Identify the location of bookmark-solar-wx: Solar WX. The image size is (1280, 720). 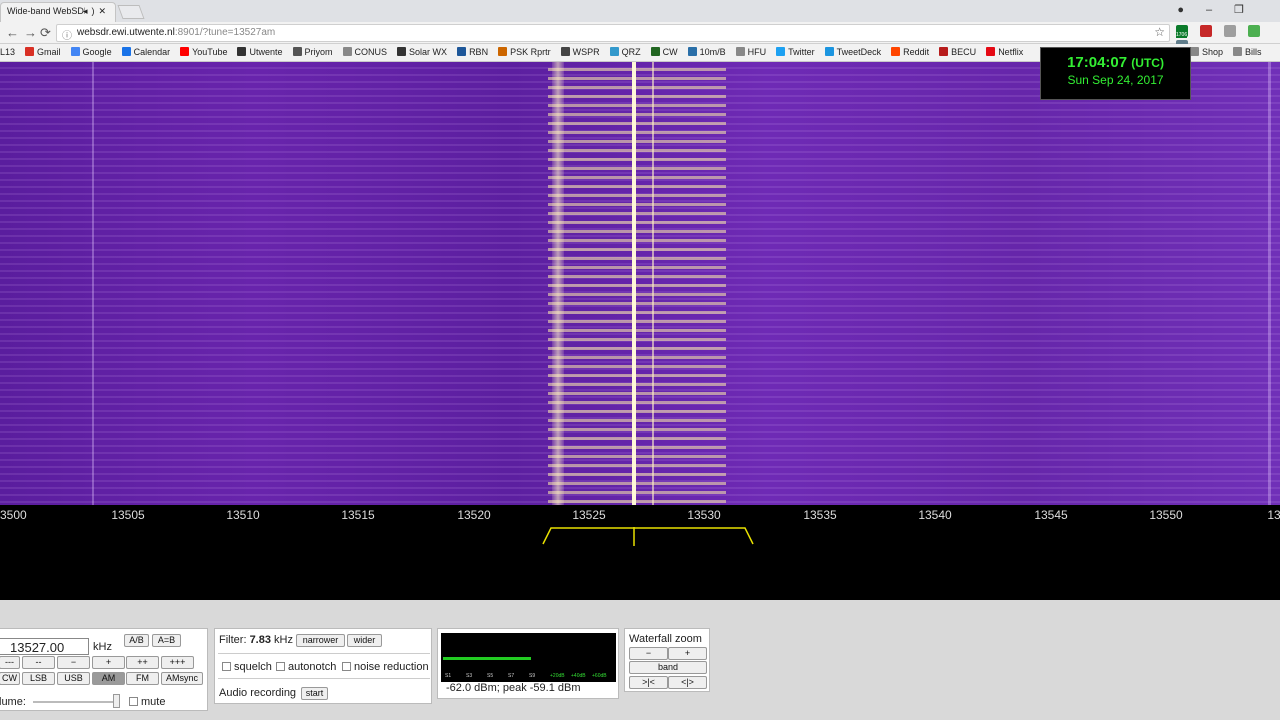
(422, 52).